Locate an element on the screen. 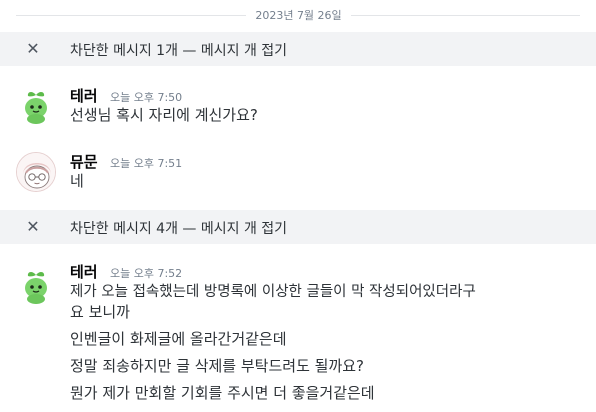  message-text: 요 보니까 is located at coordinates (100, 312).